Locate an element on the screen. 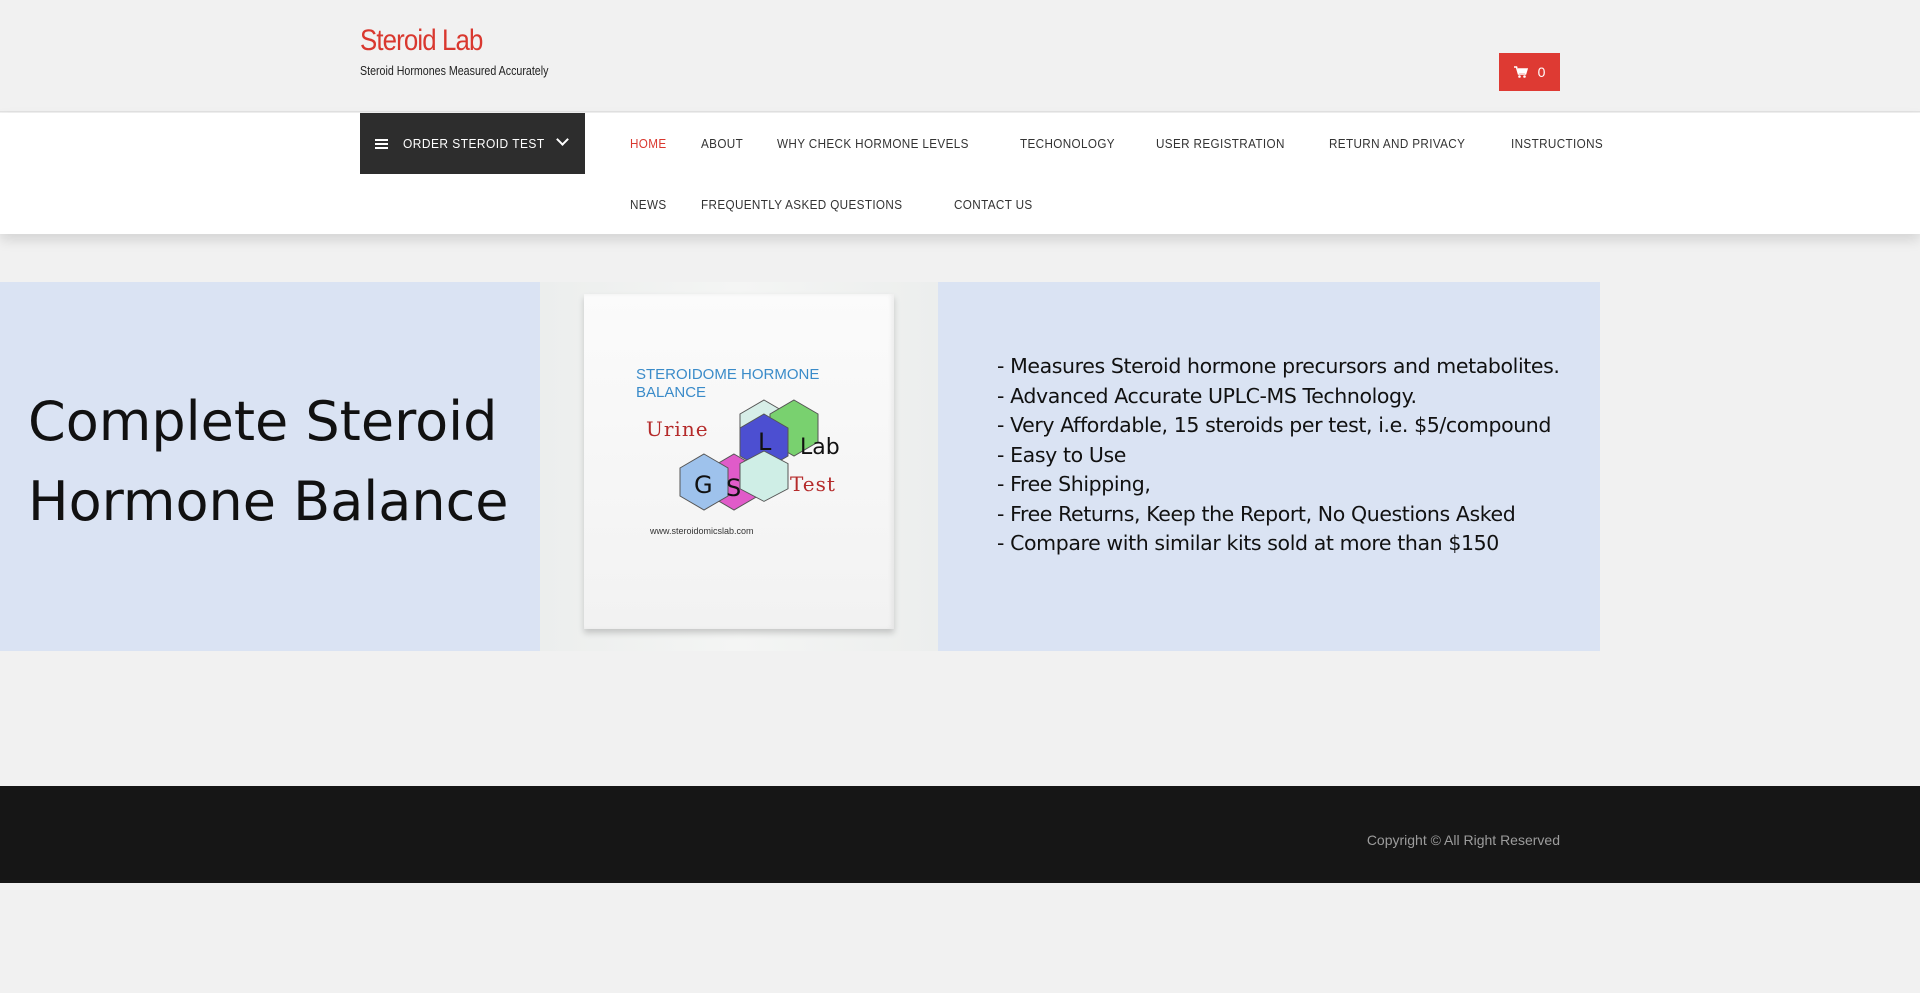 This screenshot has height=993, width=1920. nav-link-home: HOME is located at coordinates (648, 143).